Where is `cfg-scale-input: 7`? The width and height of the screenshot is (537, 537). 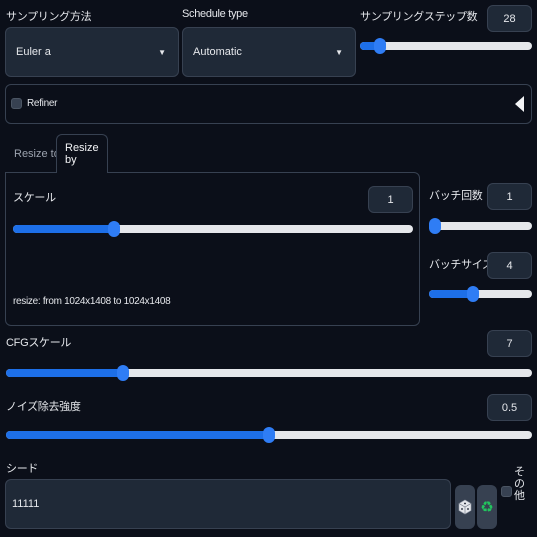
cfg-scale-input: 7 is located at coordinates (509, 343).